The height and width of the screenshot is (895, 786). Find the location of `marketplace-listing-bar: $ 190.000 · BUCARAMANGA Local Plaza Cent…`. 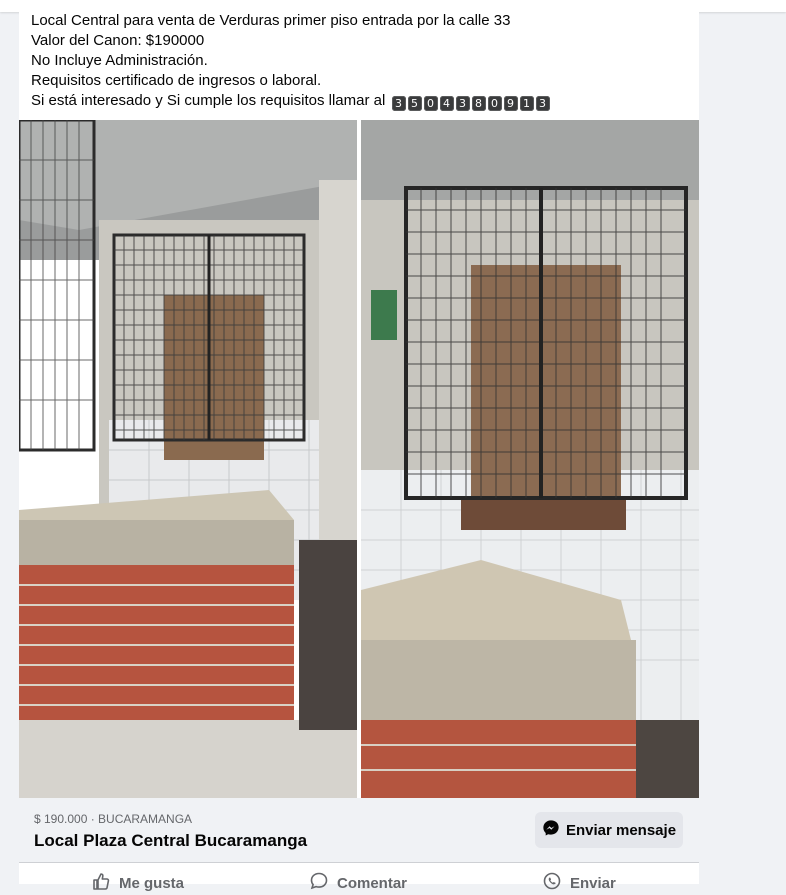

marketplace-listing-bar: $ 190.000 · BUCARAMANGA Local Plaza Cent… is located at coordinates (359, 830).